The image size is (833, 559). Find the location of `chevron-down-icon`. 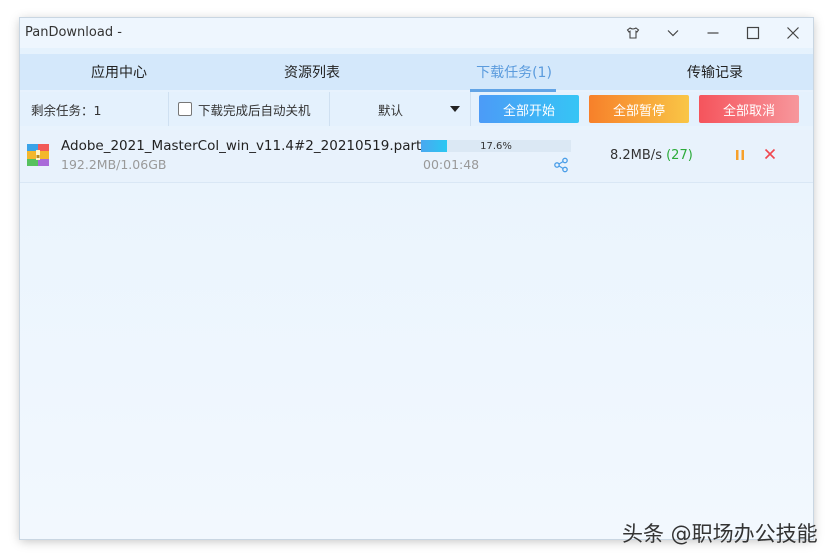

chevron-down-icon is located at coordinates (673, 33).